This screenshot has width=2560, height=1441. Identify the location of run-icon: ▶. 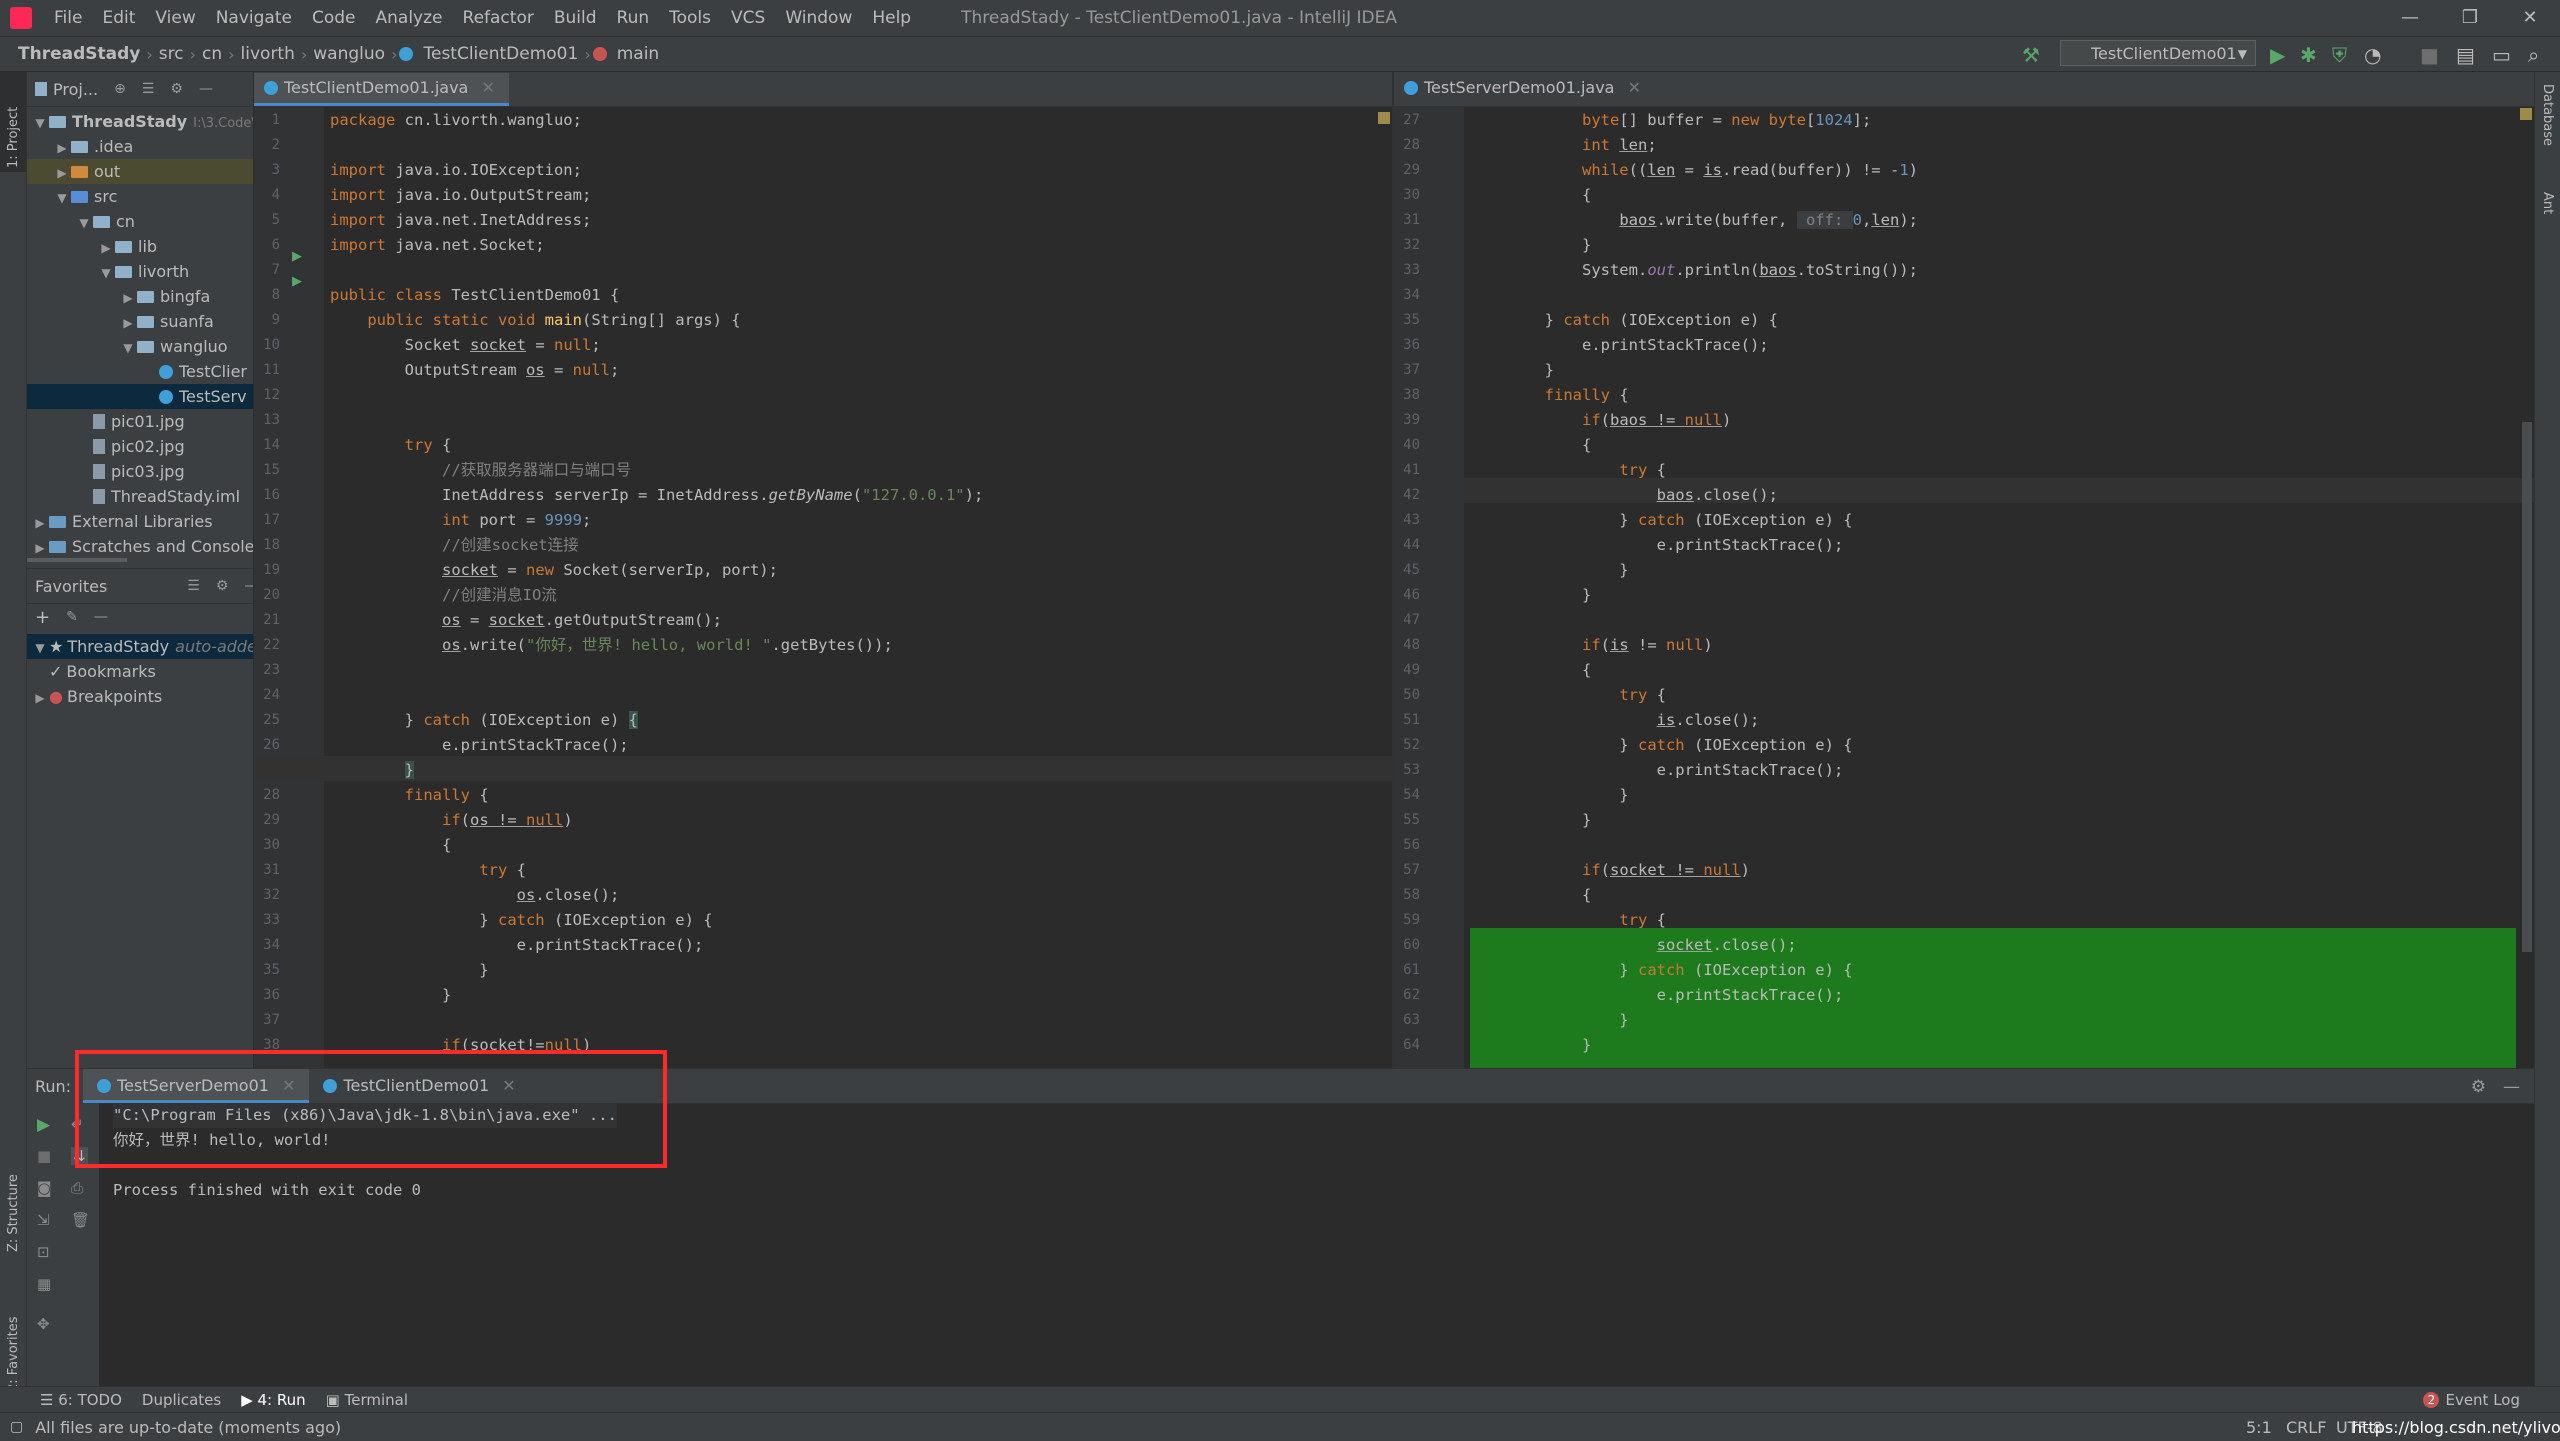
(2277, 55).